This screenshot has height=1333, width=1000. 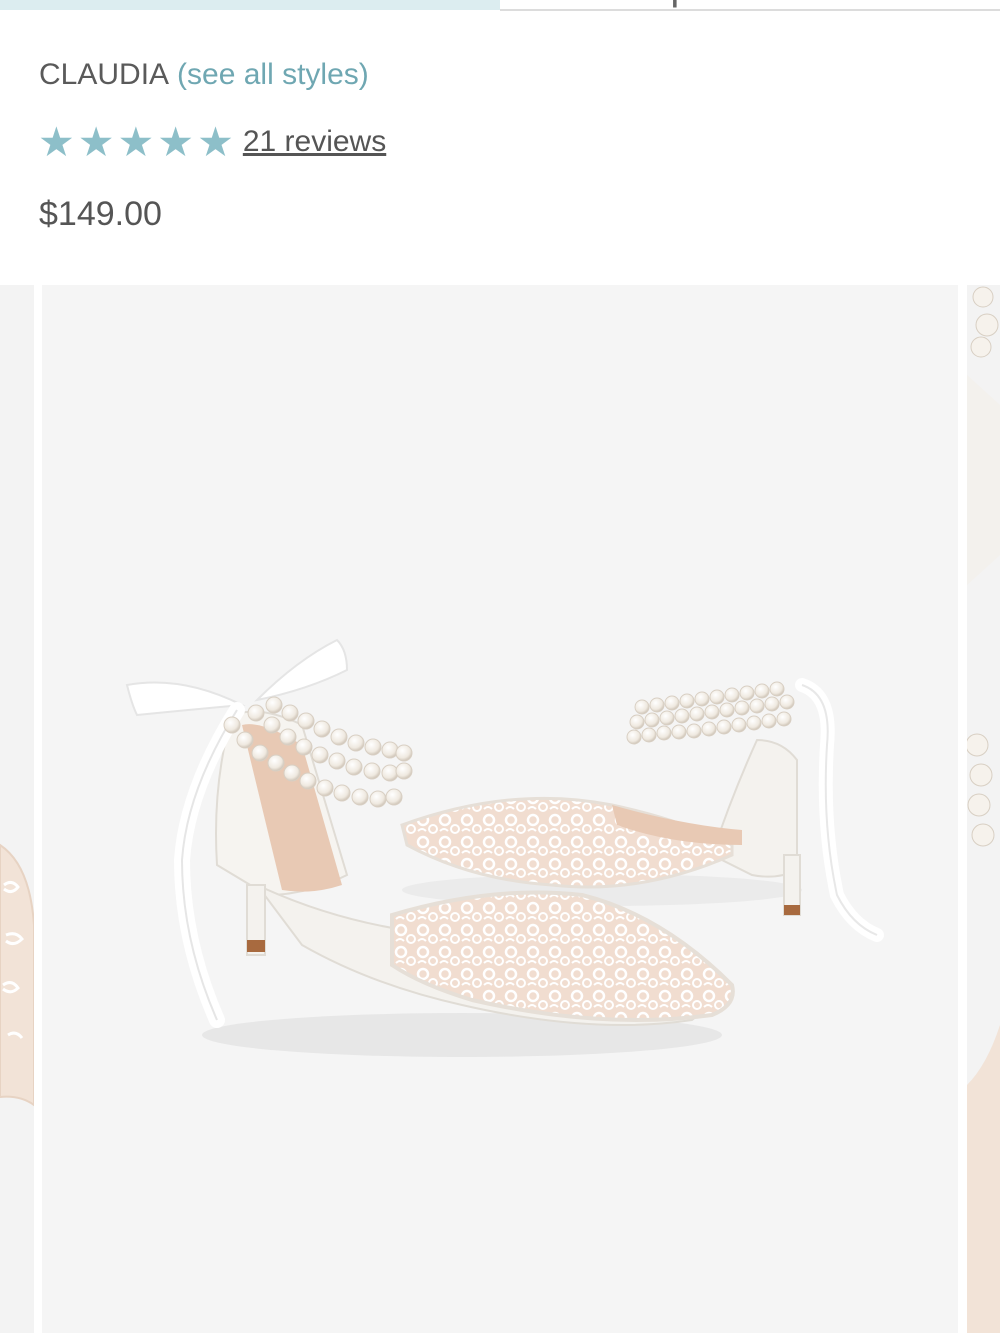 What do you see at coordinates (314, 142) in the screenshot?
I see `reviews-link: 21 reviews` at bounding box center [314, 142].